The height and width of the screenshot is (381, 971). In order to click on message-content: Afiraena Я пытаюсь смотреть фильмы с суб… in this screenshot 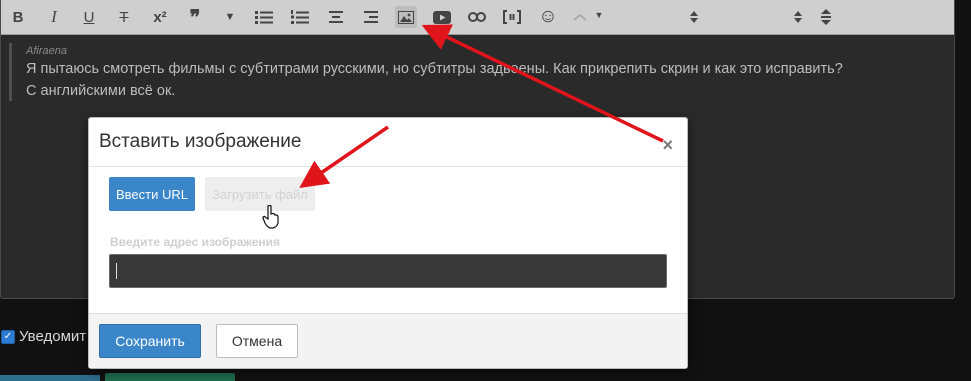, I will do `click(482, 72)`.